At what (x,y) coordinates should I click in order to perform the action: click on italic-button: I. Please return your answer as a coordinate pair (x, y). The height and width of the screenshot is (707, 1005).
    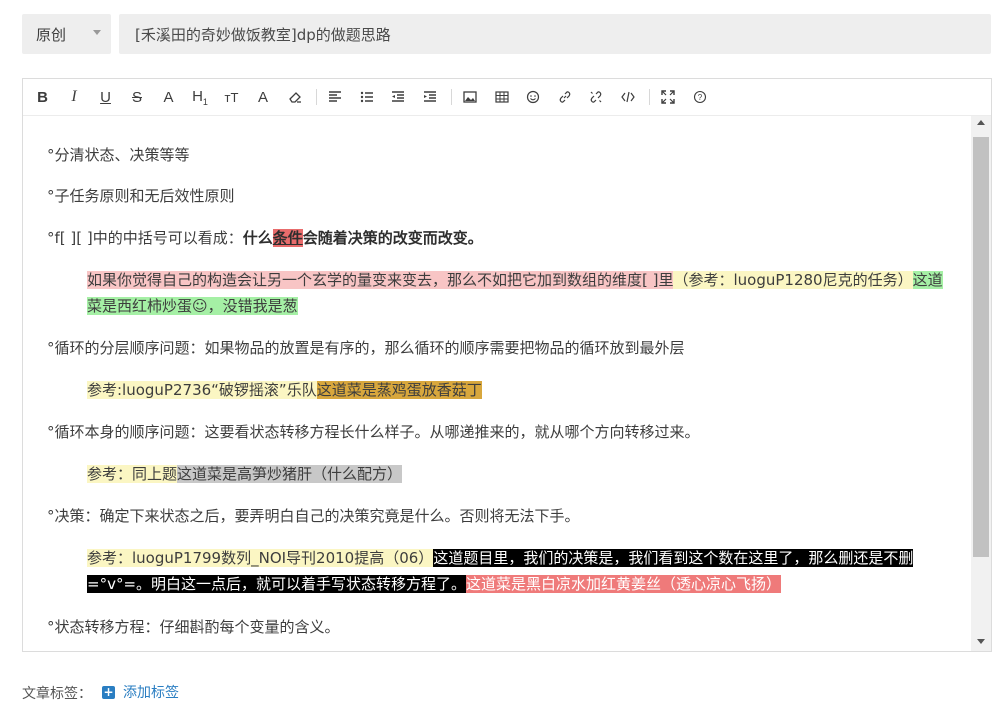
    Looking at the image, I should click on (74, 97).